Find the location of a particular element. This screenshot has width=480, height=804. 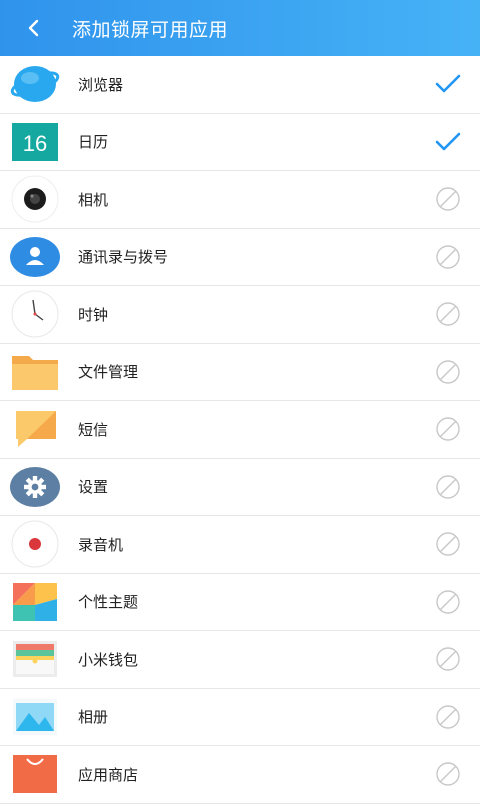

list-item-themes: 个性主题 is located at coordinates (240, 602).